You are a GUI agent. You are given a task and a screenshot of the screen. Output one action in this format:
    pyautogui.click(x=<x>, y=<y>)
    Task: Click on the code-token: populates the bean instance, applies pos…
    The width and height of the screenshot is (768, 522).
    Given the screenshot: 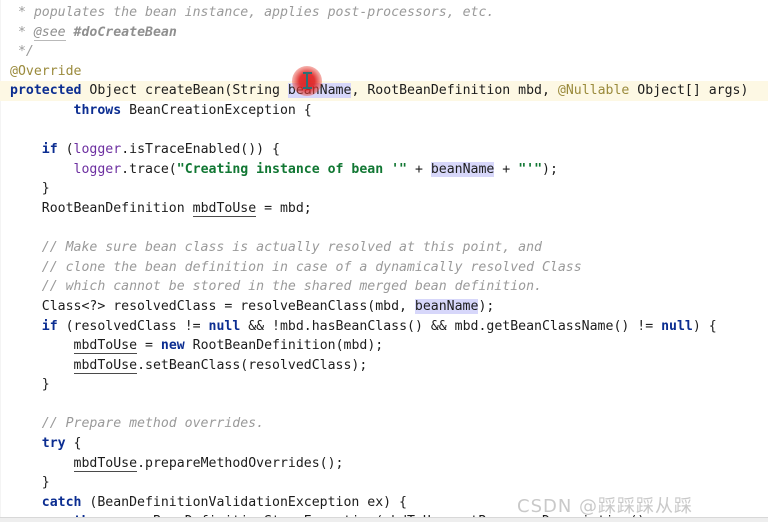 What is the action you would take?
    pyautogui.click(x=264, y=12)
    